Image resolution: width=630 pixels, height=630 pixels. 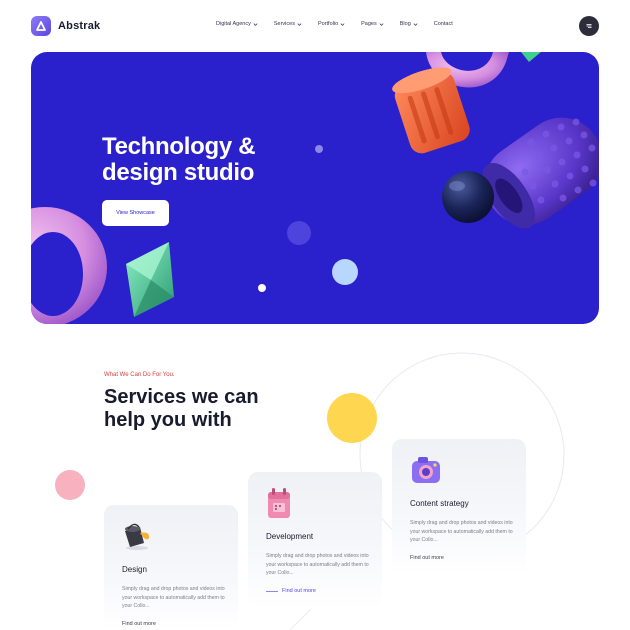 What do you see at coordinates (70, 485) in the screenshot?
I see `pink-circle-shape` at bounding box center [70, 485].